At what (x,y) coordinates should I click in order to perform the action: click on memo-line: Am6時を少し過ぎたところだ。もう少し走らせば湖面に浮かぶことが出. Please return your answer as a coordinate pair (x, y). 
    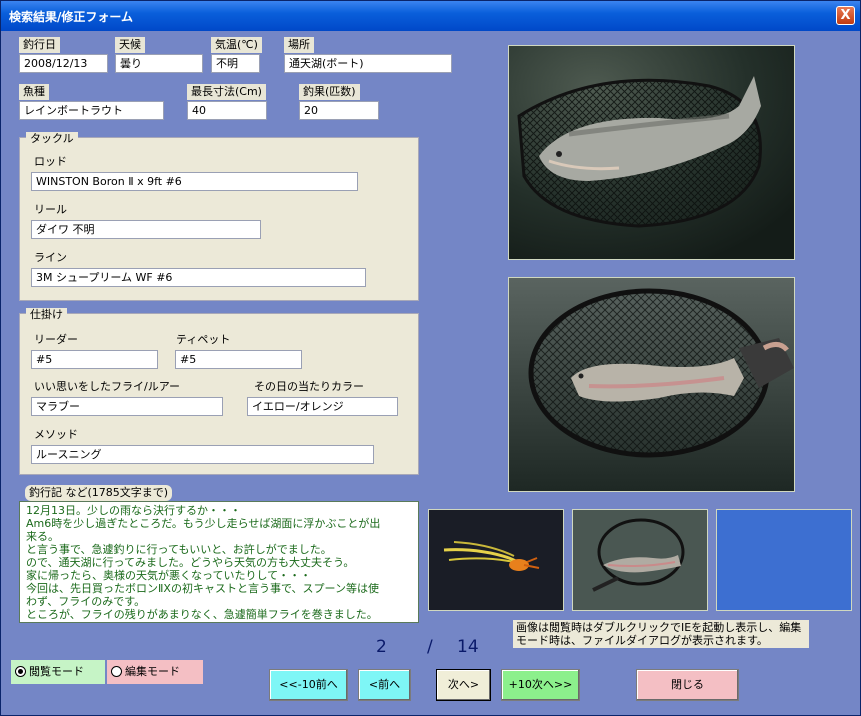
    Looking at the image, I should click on (203, 523).